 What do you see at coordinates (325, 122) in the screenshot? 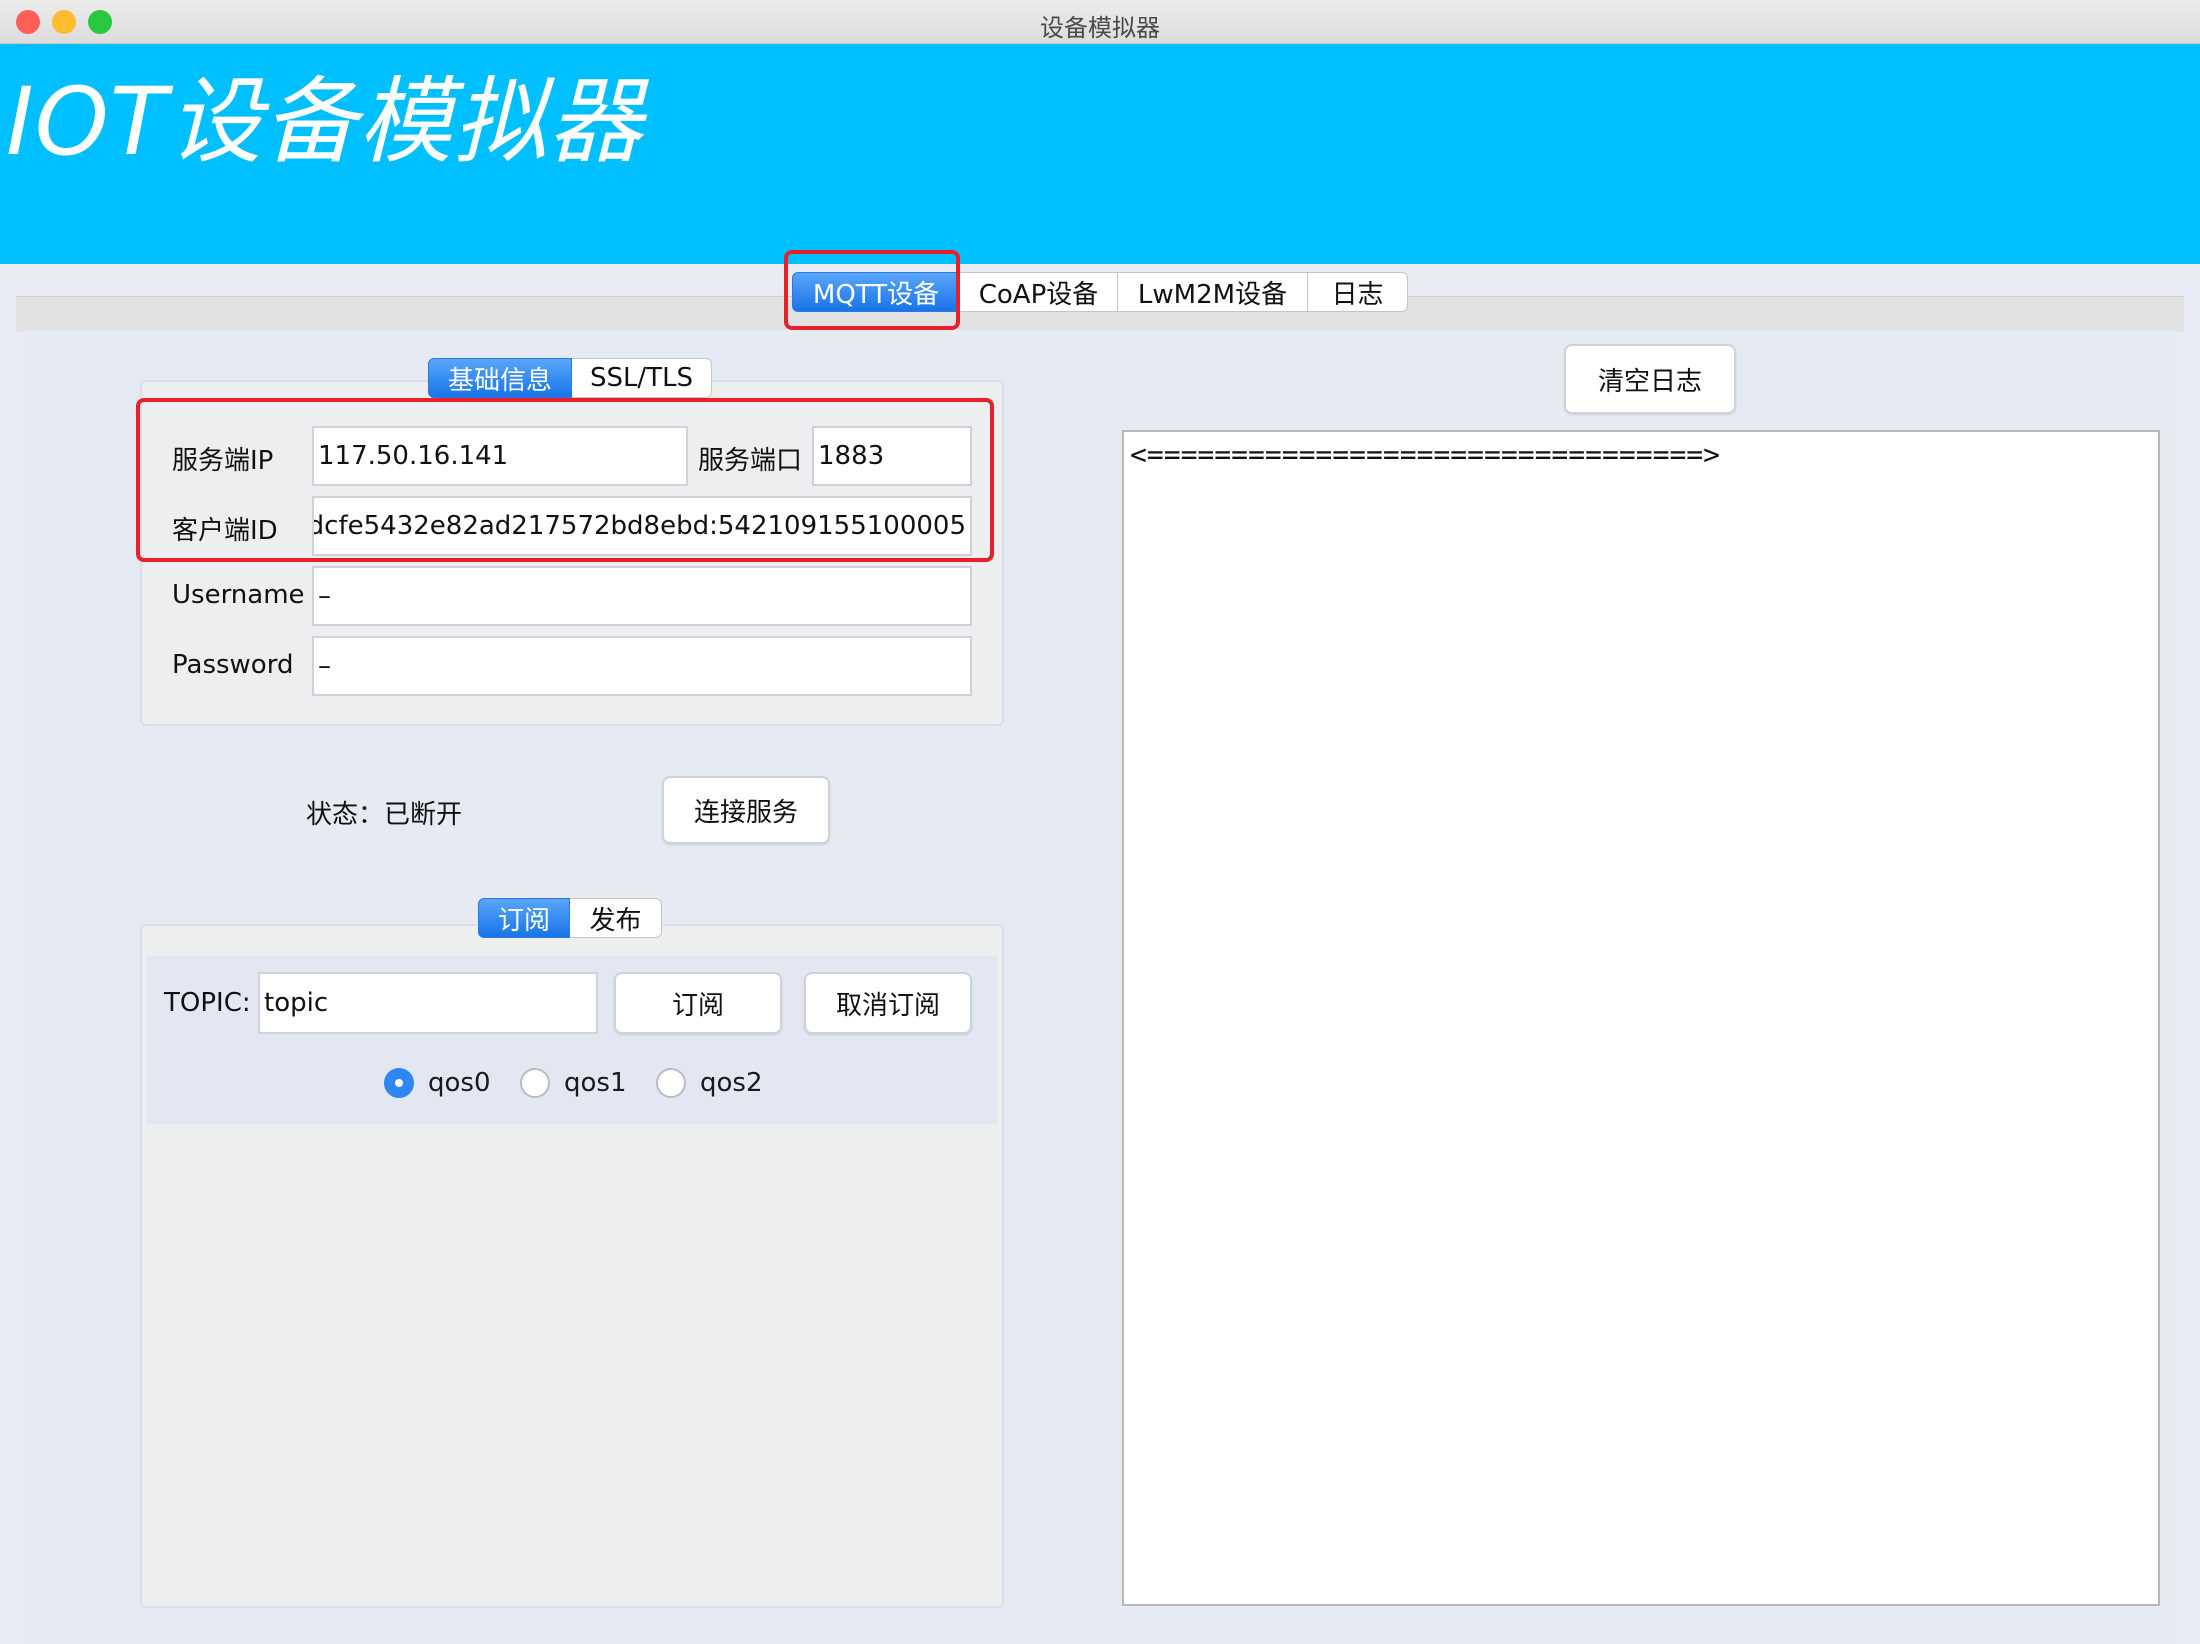
I see `banner-title: IOT设备模拟器` at bounding box center [325, 122].